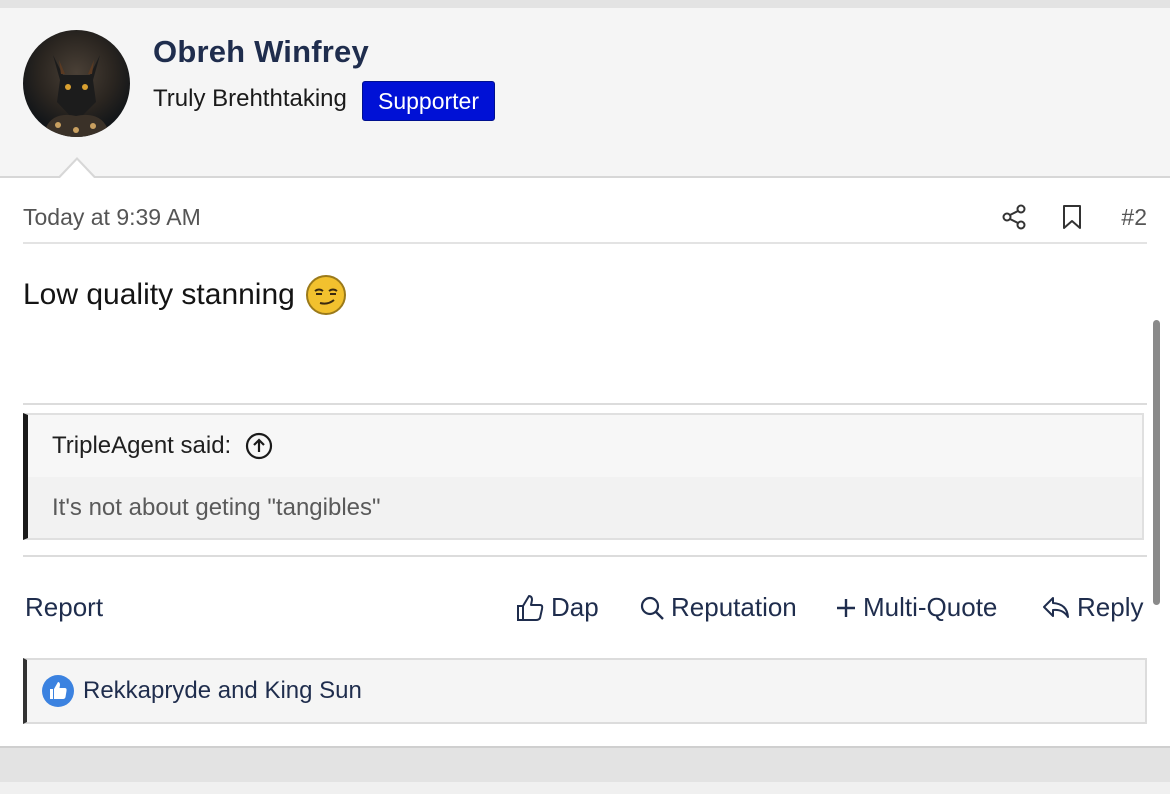 This screenshot has width=1170, height=794. What do you see at coordinates (846, 607) in the screenshot?
I see `plus-icon` at bounding box center [846, 607].